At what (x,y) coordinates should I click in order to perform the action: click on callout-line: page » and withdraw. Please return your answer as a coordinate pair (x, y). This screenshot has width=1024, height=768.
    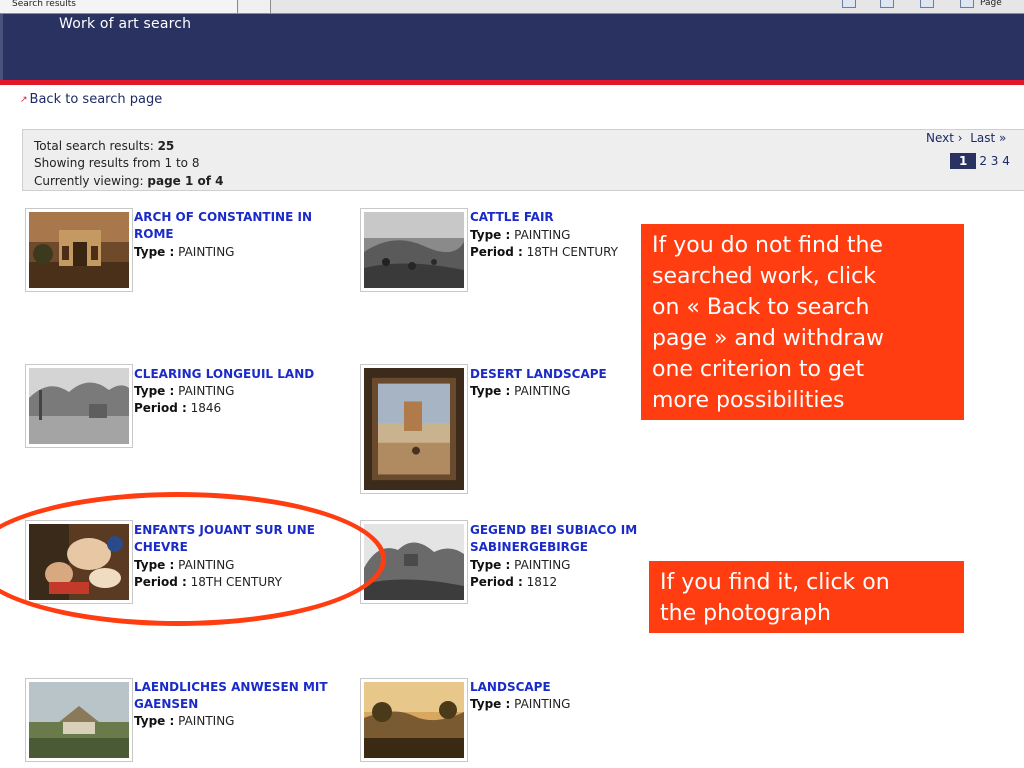
    Looking at the image, I should click on (768, 338).